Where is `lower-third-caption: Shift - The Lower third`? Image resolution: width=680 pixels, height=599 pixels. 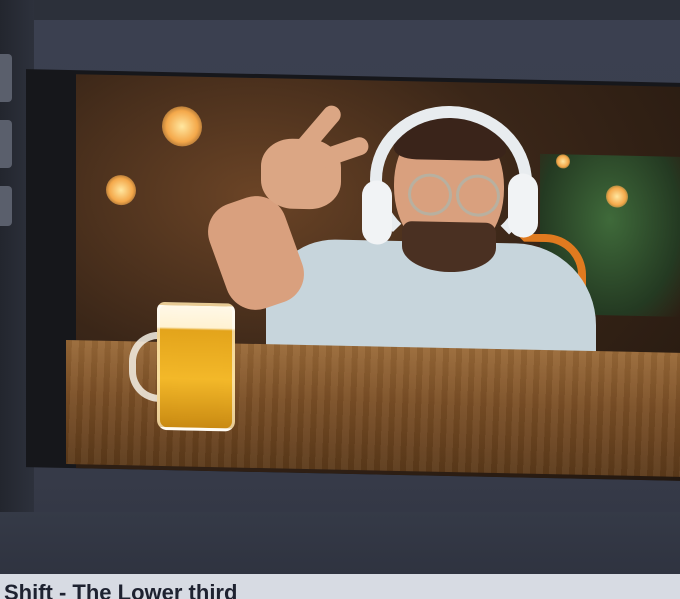
lower-third-caption: Shift - The Lower third is located at coordinates (340, 586).